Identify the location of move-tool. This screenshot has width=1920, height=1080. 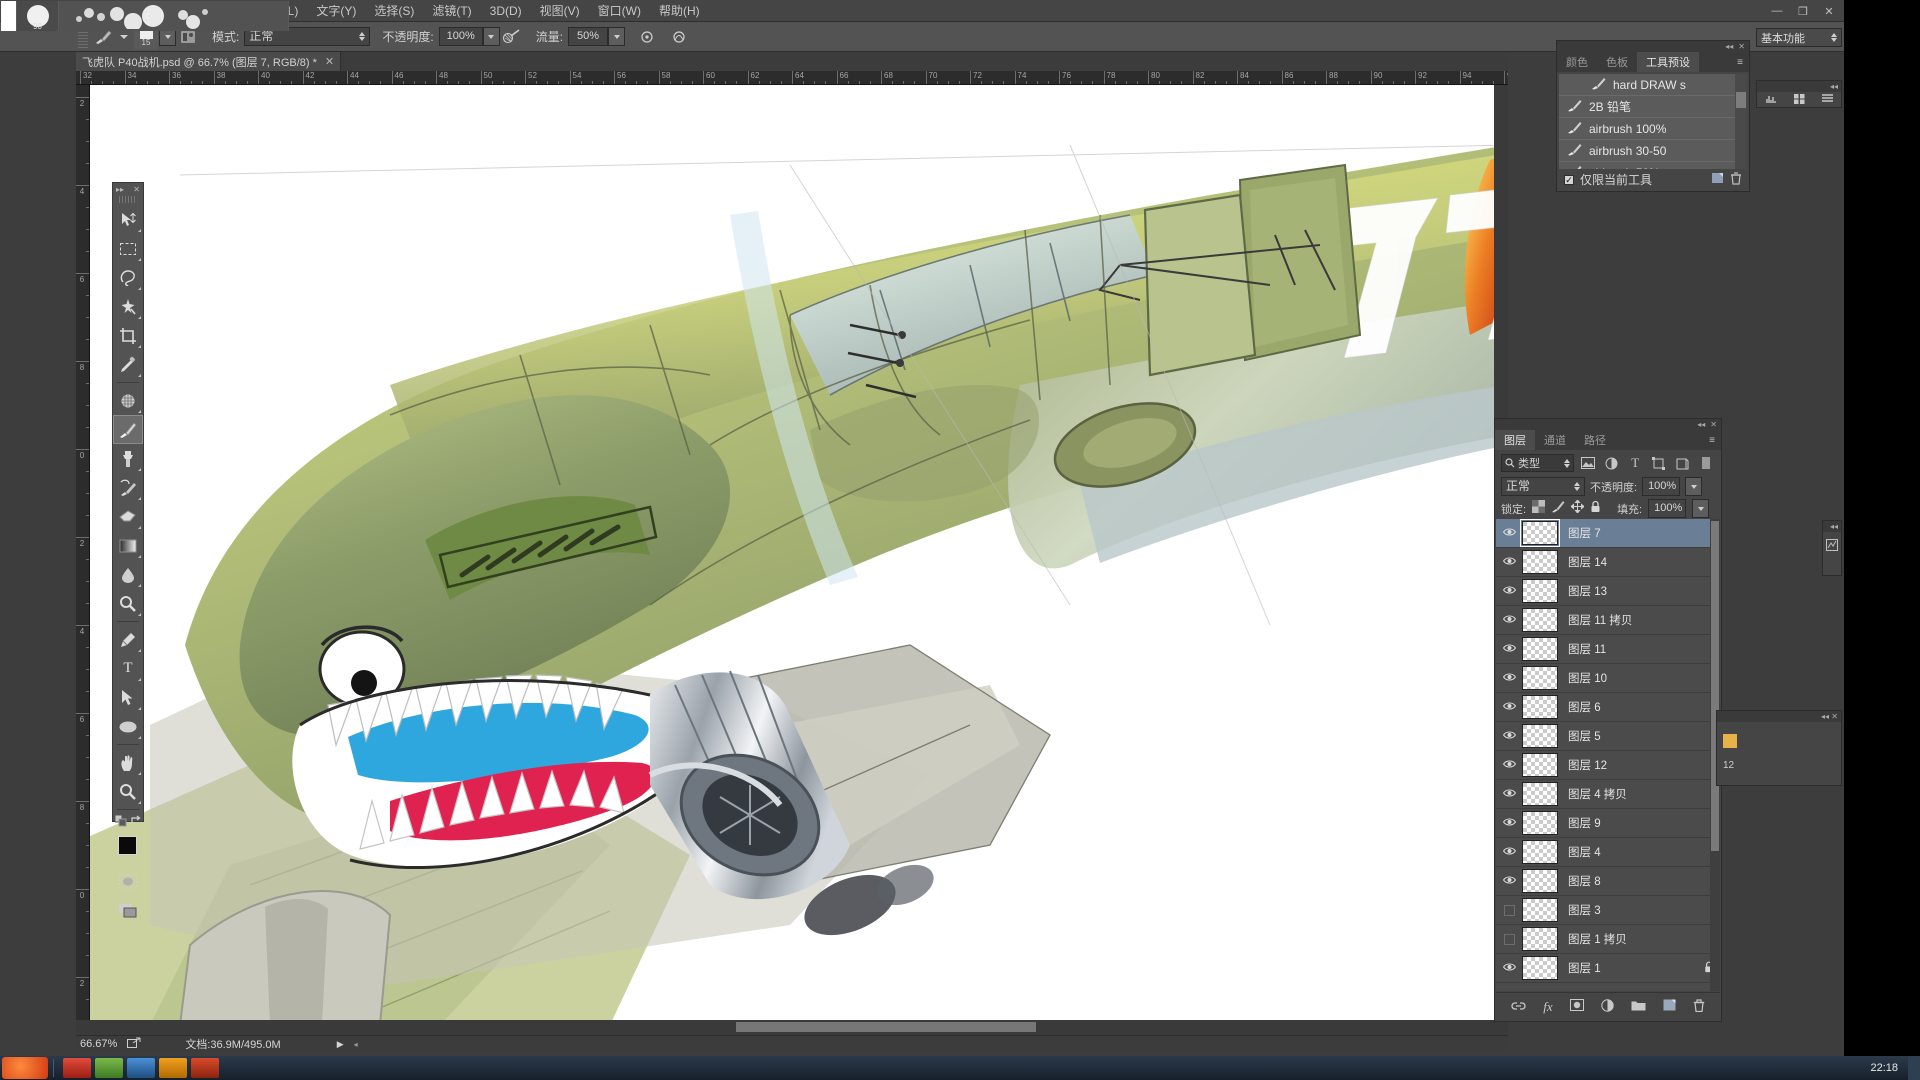
(128, 219).